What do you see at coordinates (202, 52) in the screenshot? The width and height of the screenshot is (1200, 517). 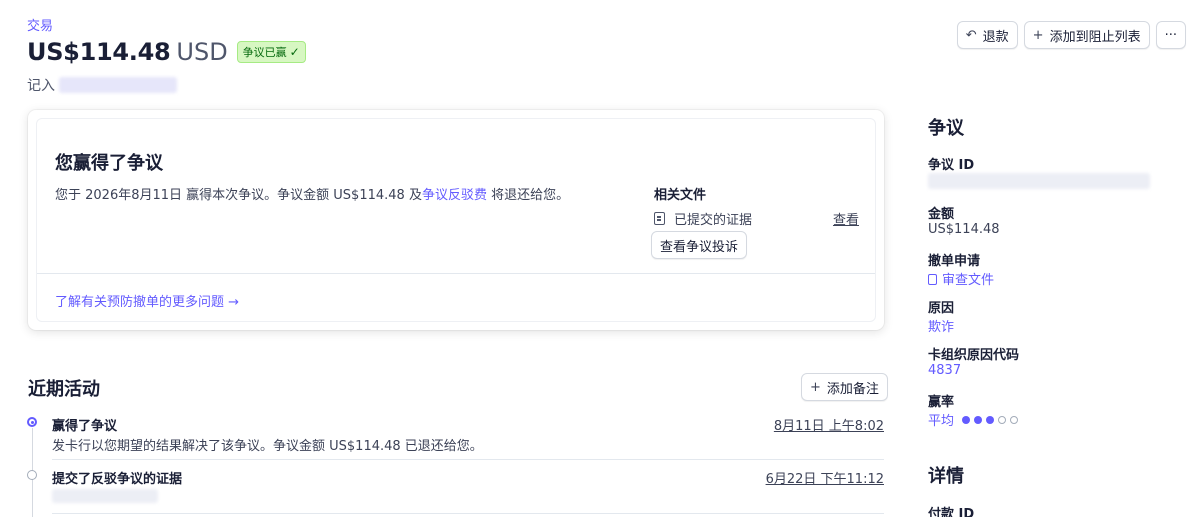 I see `currency-code: USD` at bounding box center [202, 52].